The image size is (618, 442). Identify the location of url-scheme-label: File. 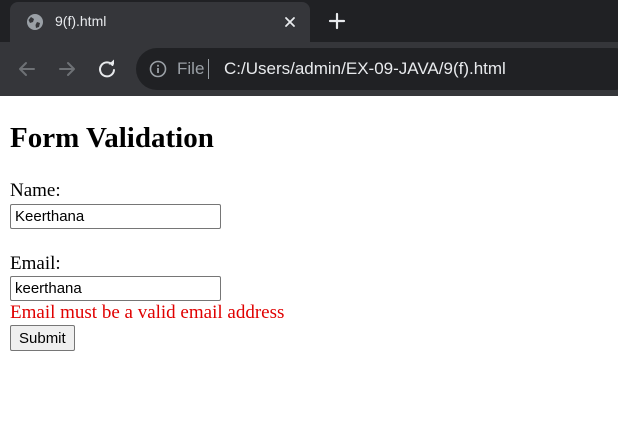
(191, 68).